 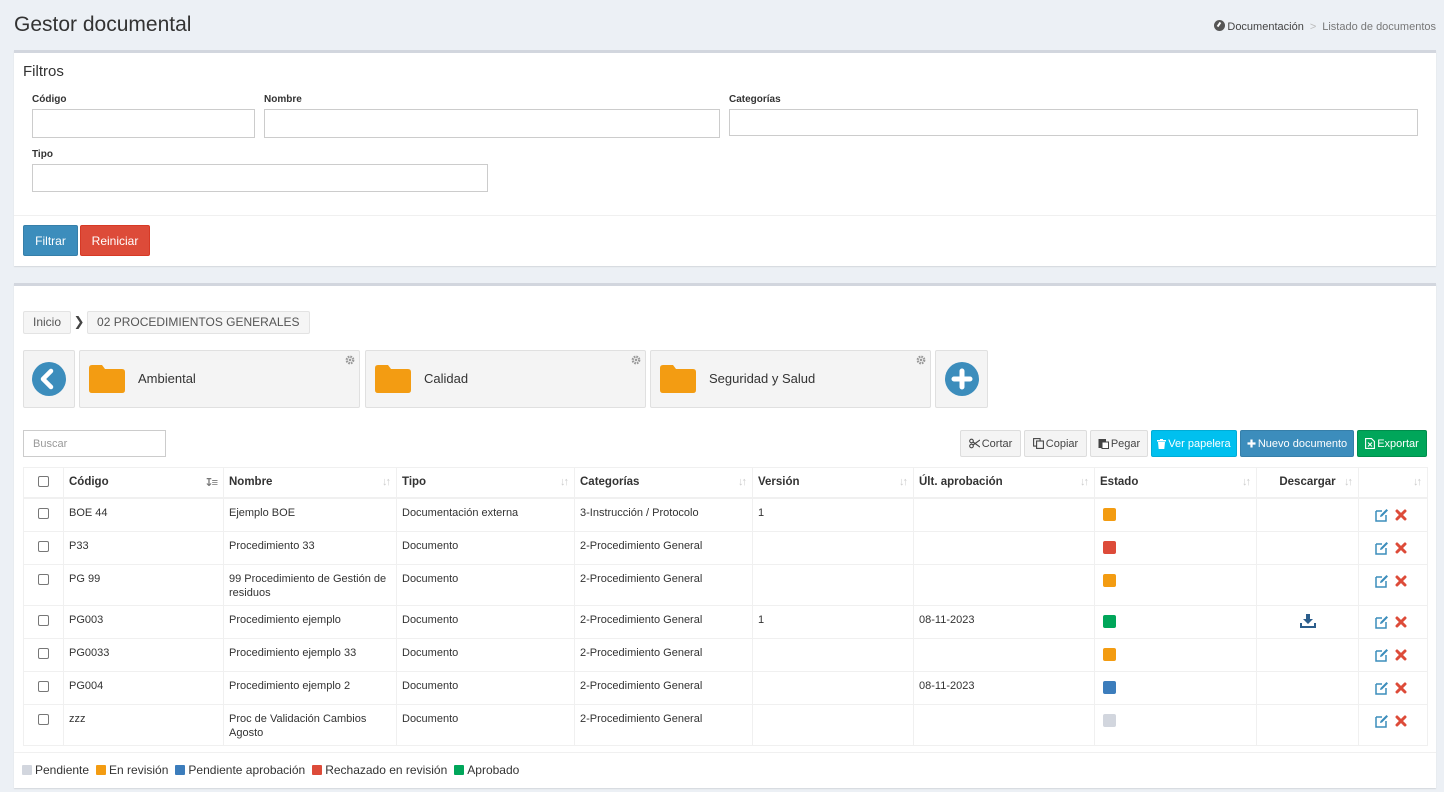 I want to click on legend-item: Rechazado en revisión, so click(x=379, y=770).